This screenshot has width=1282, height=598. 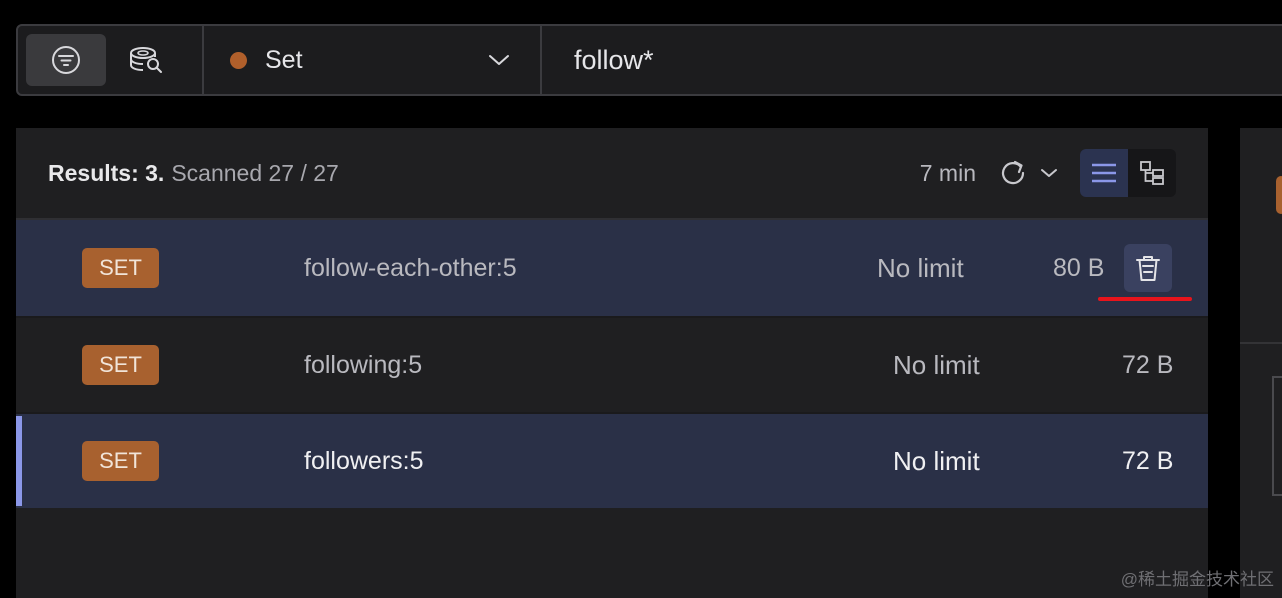 I want to click on watermark: @稀土掘金技术社区, so click(x=1197, y=579).